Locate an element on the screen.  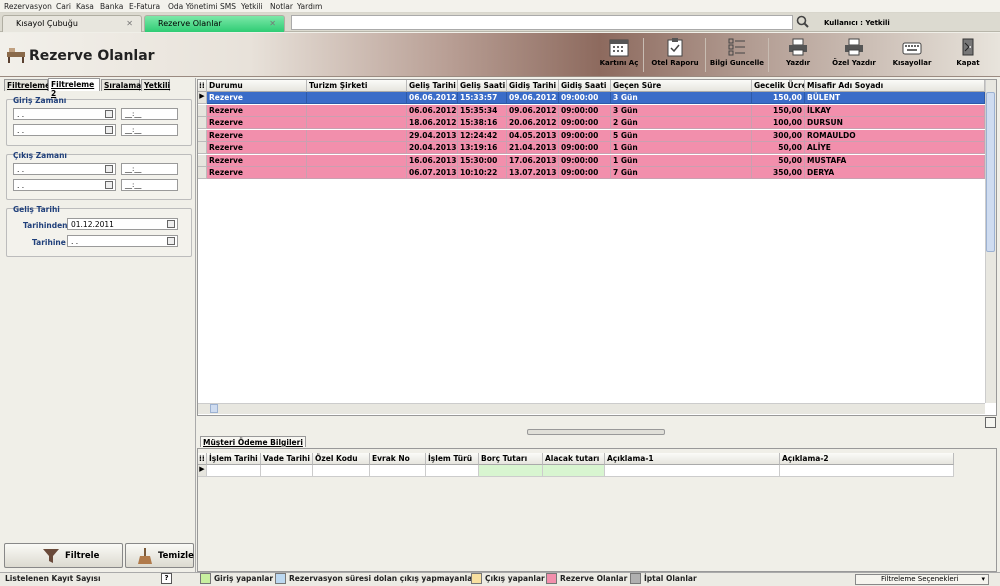
menu-notlar: Notlar is located at coordinates (281, 6).